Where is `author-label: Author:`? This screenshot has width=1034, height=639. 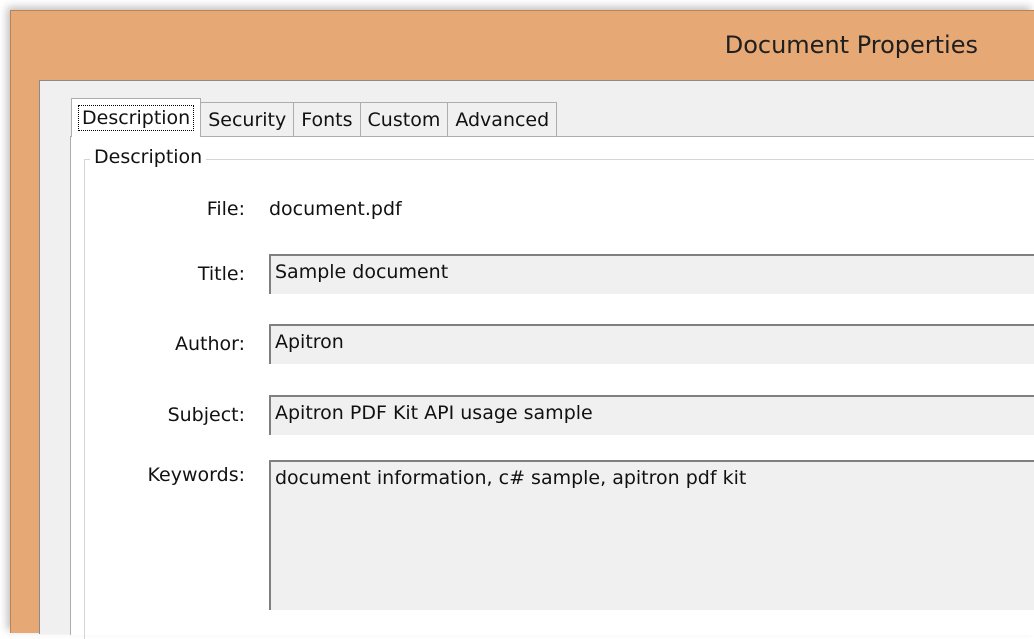
author-label: Author: is located at coordinates (209, 344).